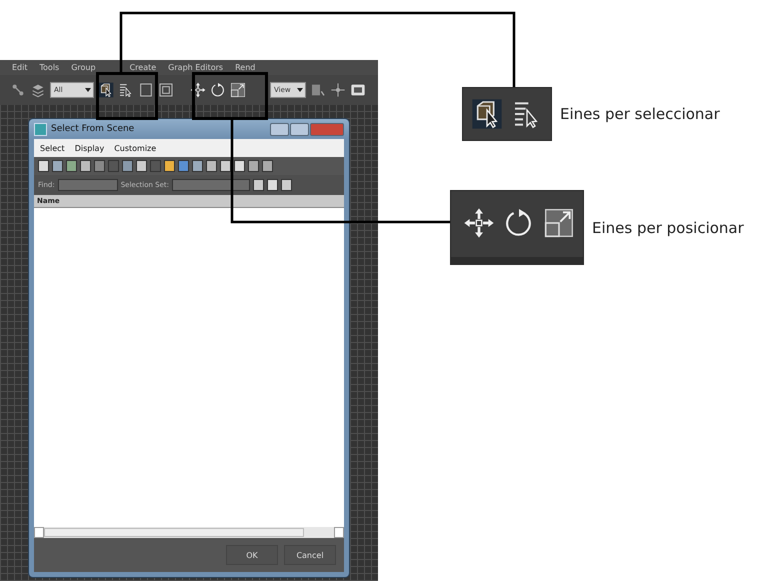  What do you see at coordinates (245, 68) in the screenshot?
I see `menu-item: Rend` at bounding box center [245, 68].